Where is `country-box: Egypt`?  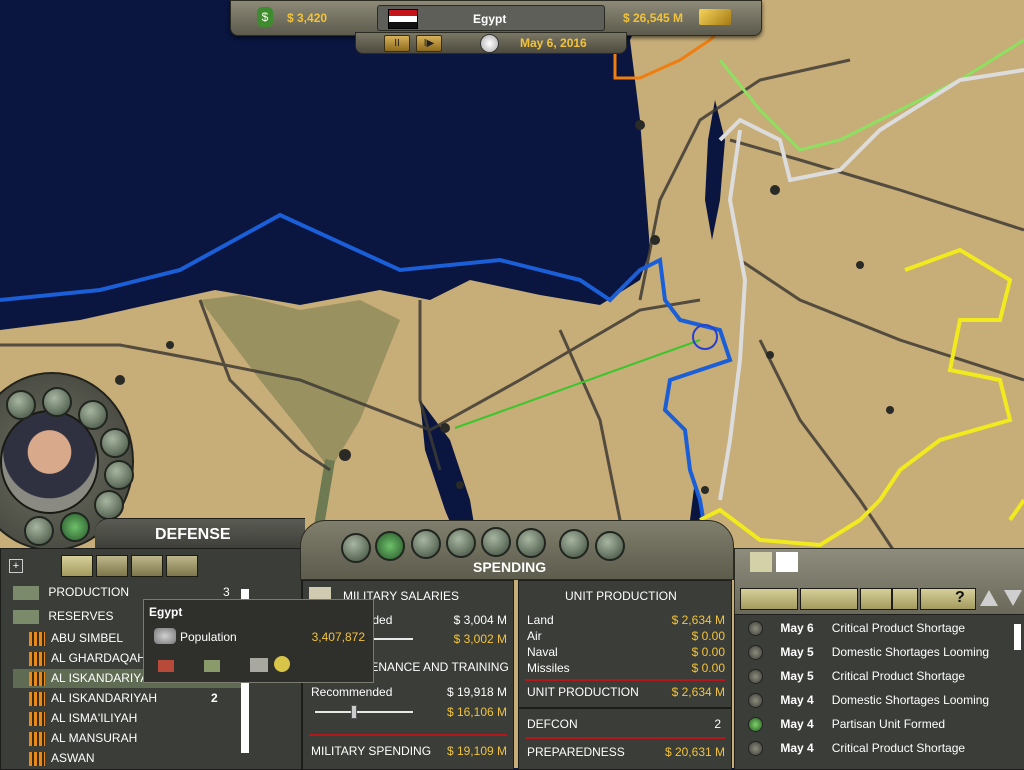
country-box: Egypt is located at coordinates (491, 18).